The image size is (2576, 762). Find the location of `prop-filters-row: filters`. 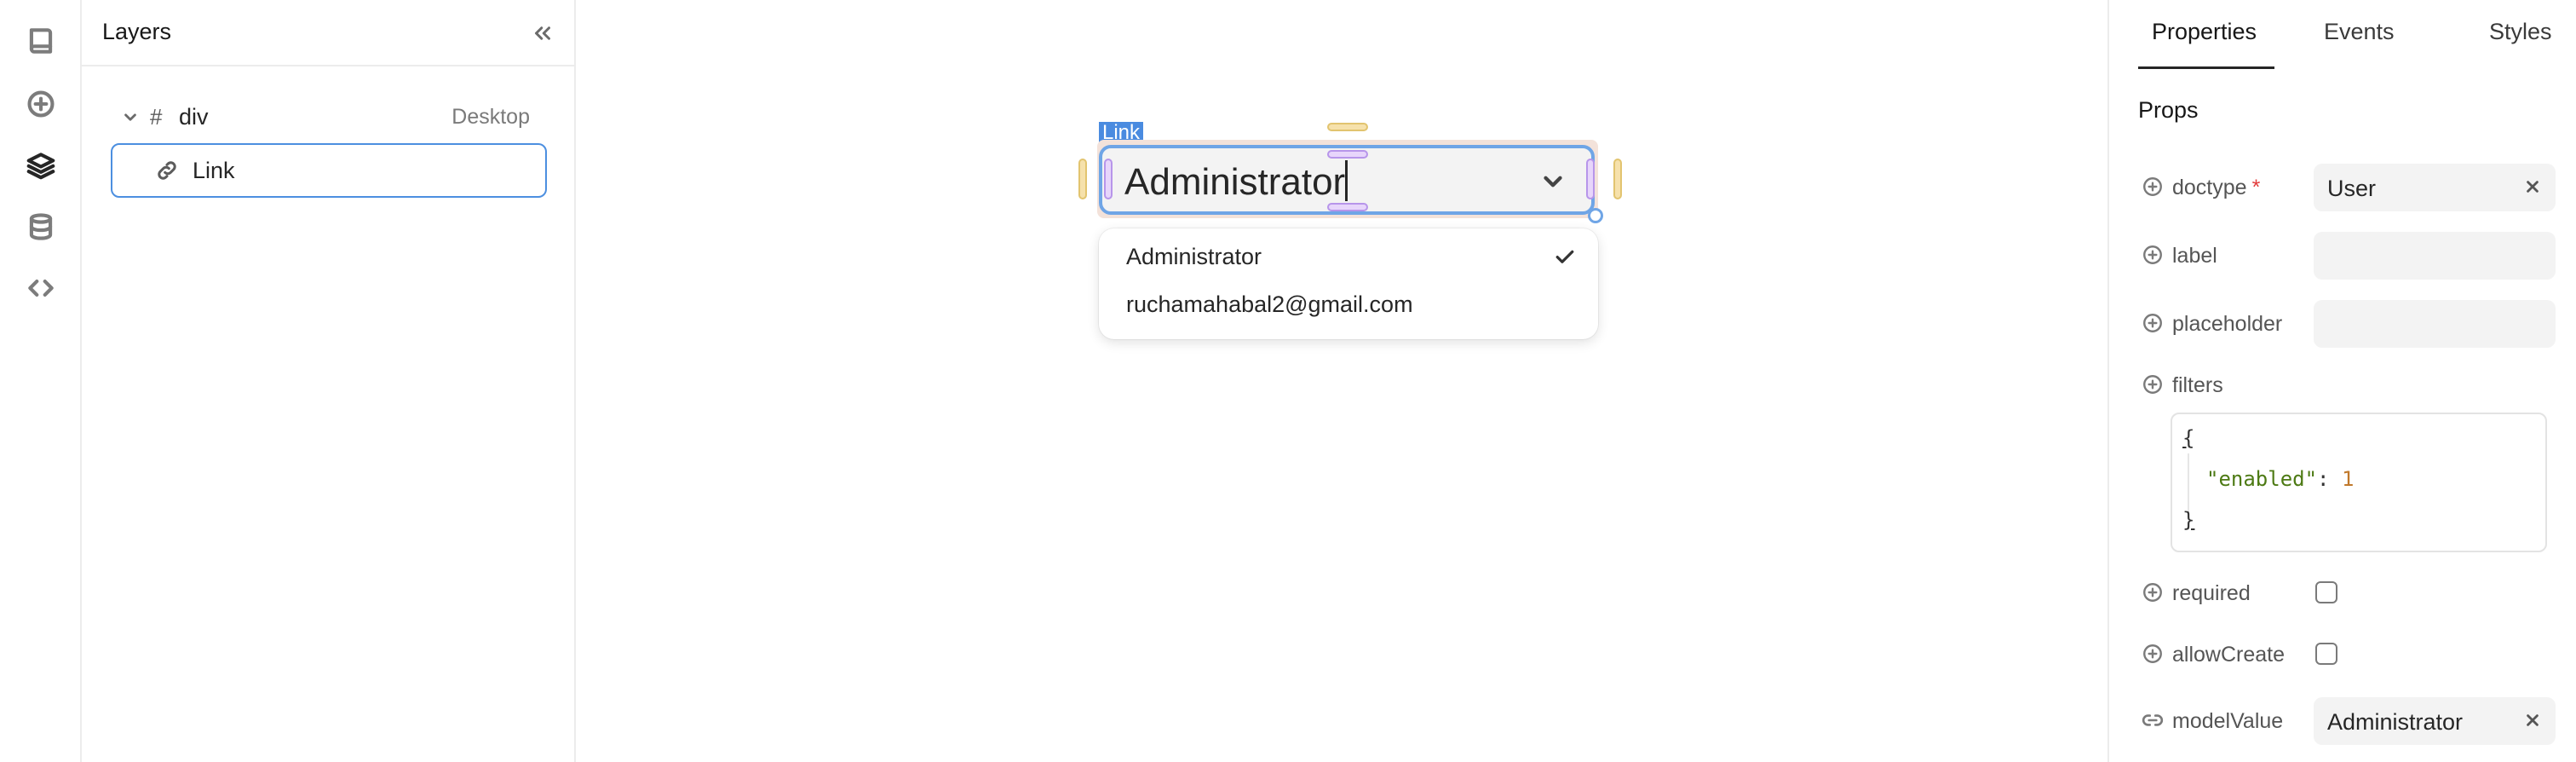

prop-filters-row: filters is located at coordinates (2343, 385).